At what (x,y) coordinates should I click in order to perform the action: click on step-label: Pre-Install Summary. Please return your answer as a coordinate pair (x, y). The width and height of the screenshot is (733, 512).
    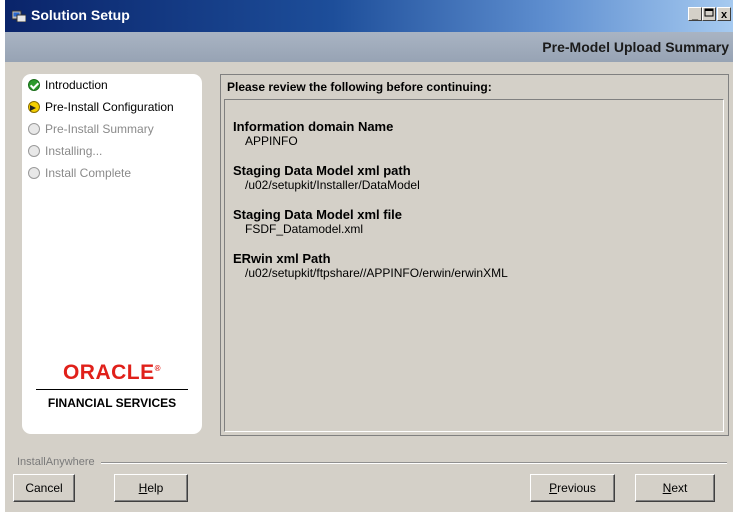
    Looking at the image, I should click on (99, 129).